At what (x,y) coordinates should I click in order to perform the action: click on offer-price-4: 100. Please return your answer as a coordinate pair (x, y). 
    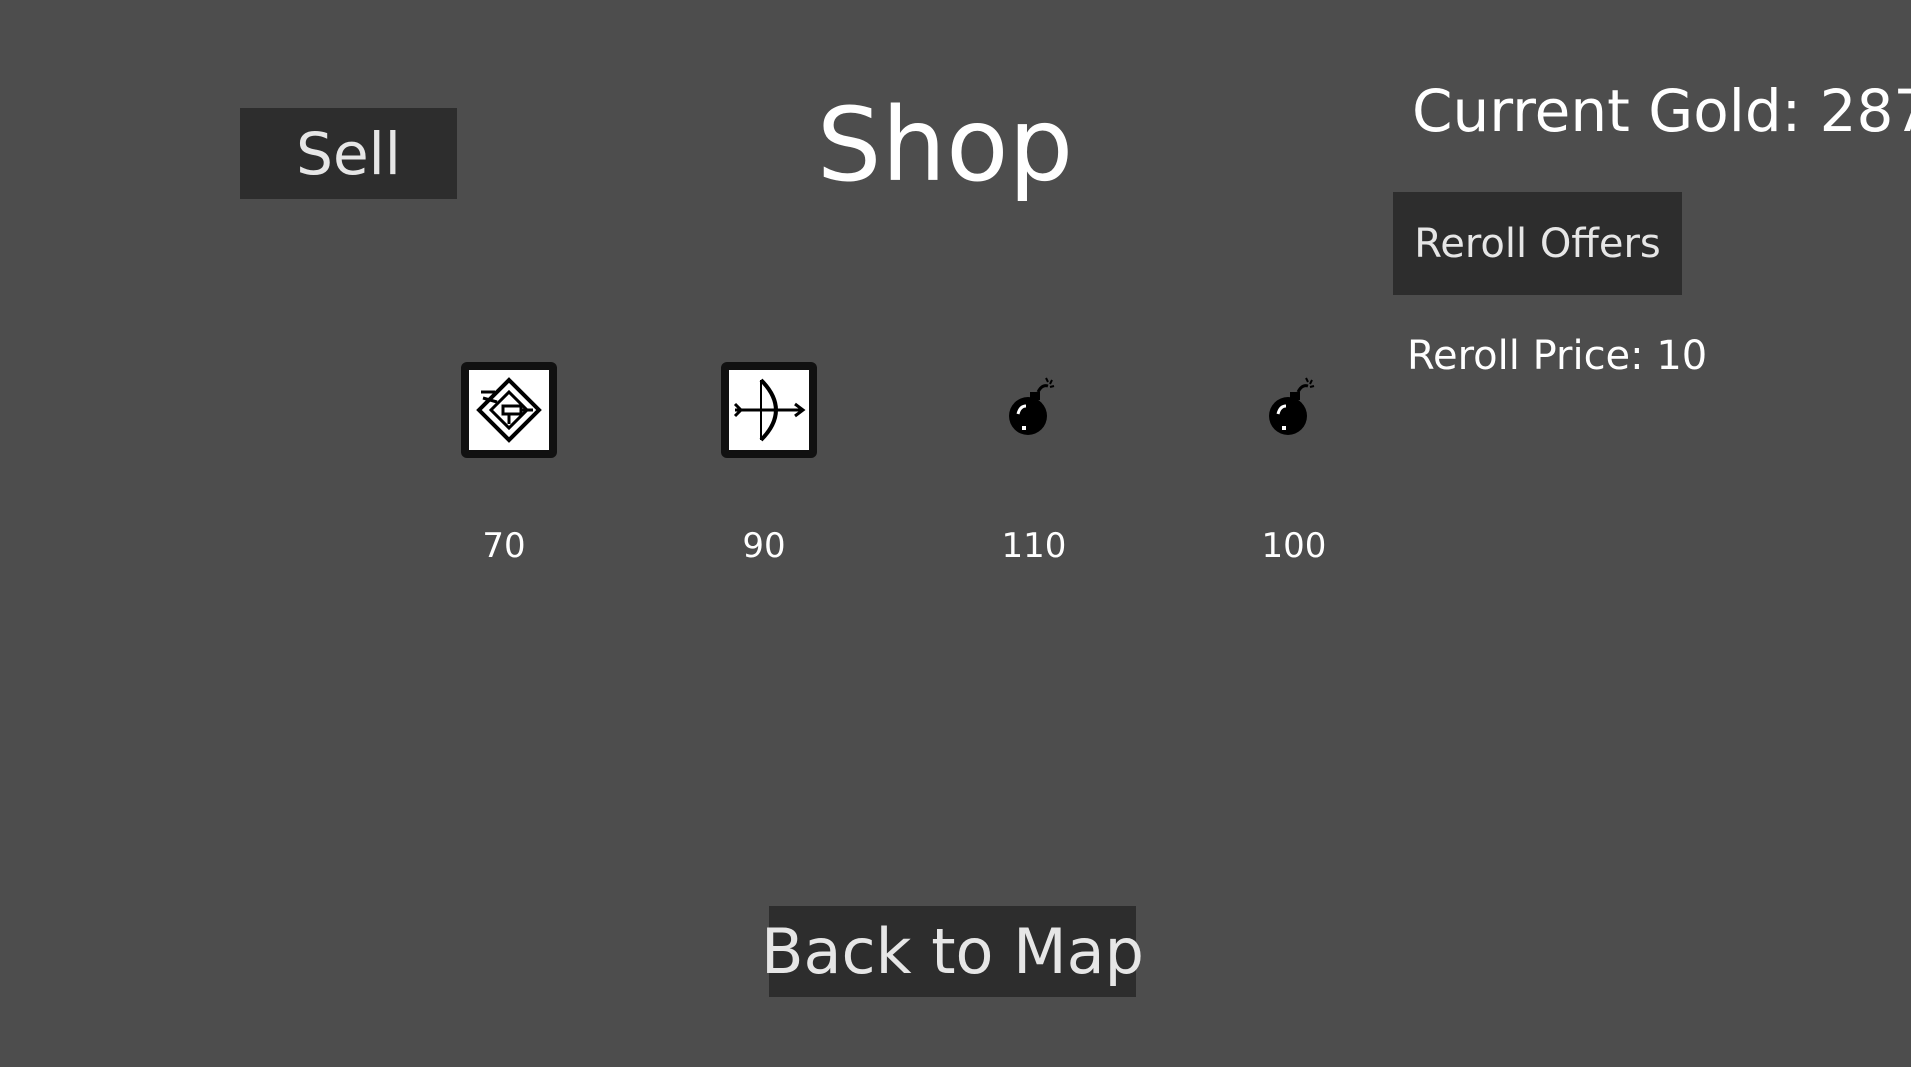
    Looking at the image, I should click on (1294, 546).